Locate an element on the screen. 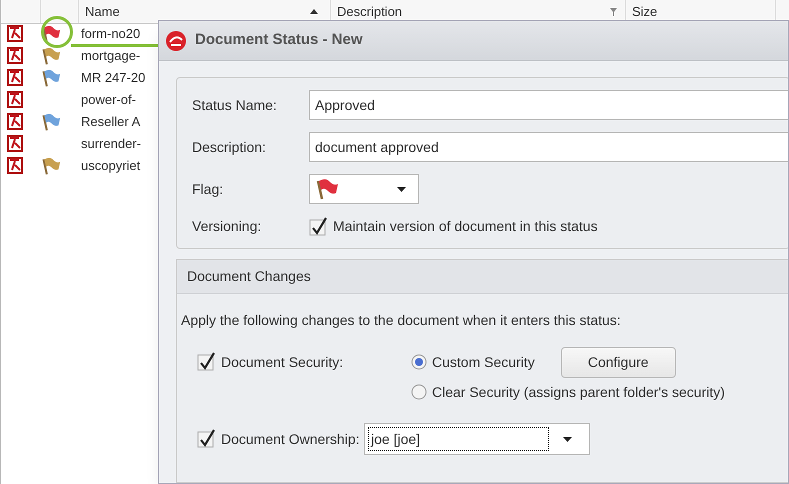  owner-dropdown: joe [joe] is located at coordinates (477, 439).